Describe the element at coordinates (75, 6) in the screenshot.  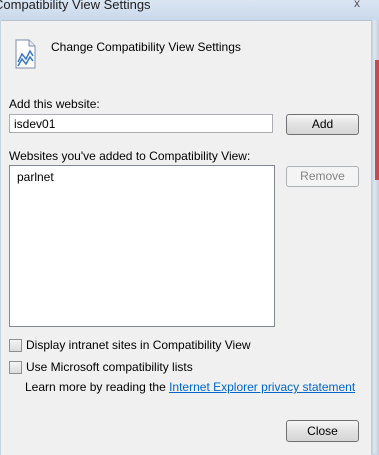
I see `window-title: Compatibility View Settings` at that location.